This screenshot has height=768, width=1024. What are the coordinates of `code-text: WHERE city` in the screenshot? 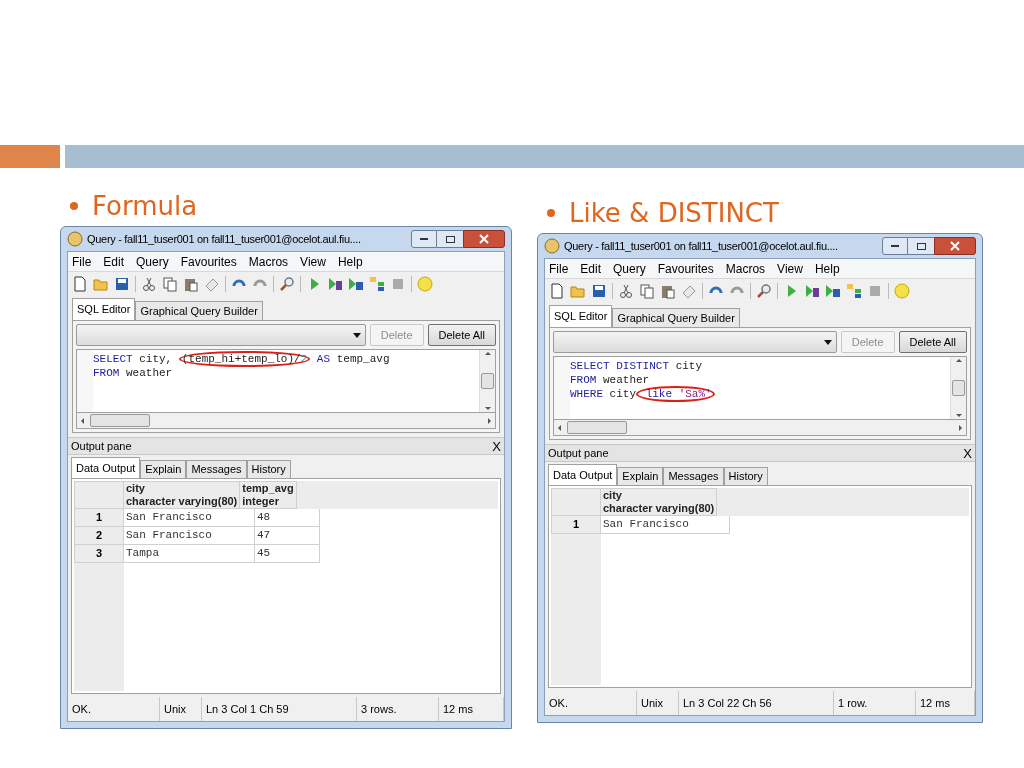 It's located at (603, 394).